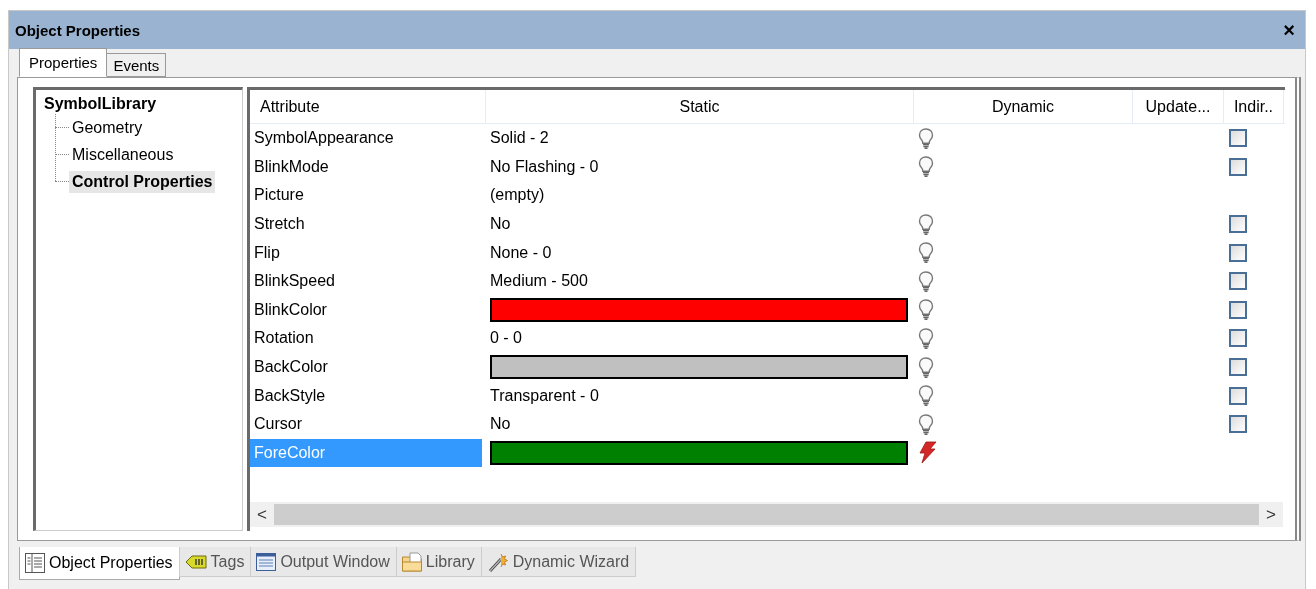  I want to click on attribute-cell: BlinkMode, so click(368, 167).